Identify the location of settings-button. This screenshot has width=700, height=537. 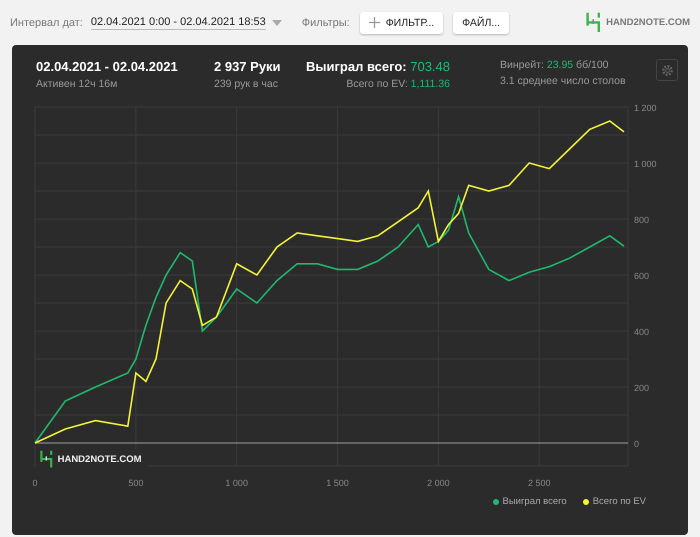
(667, 70).